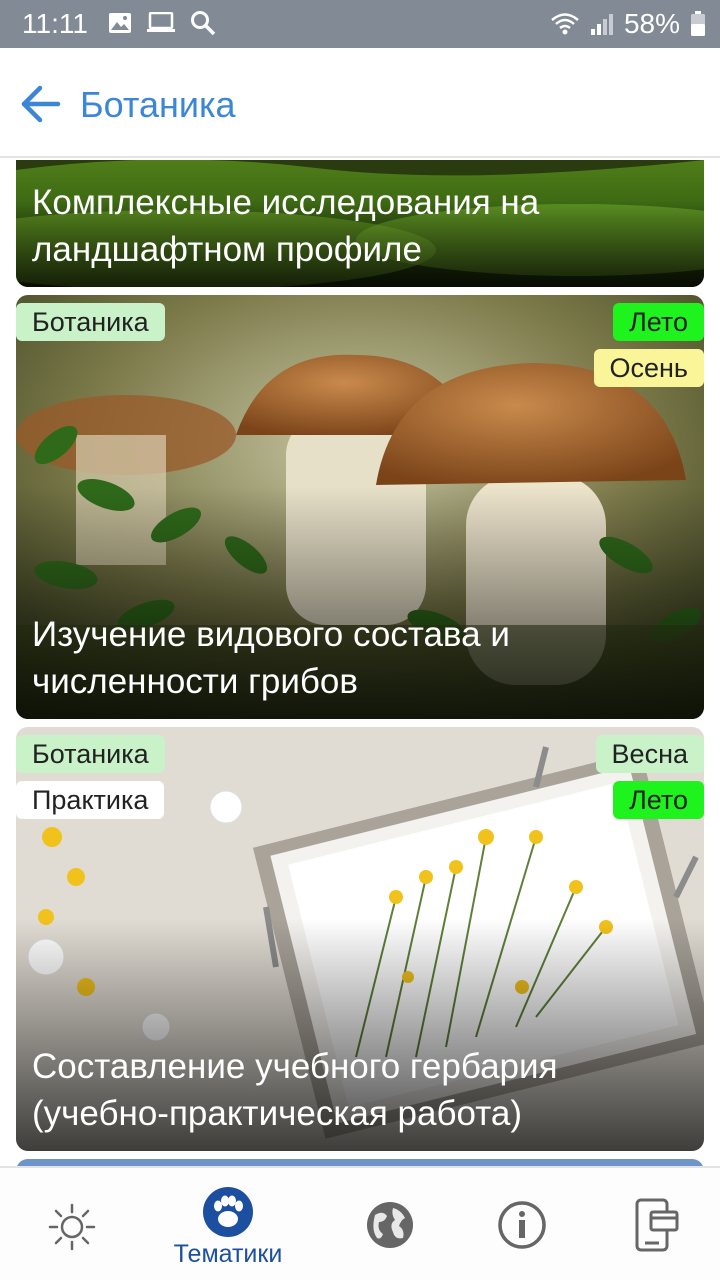  Describe the element at coordinates (649, 754) in the screenshot. I see `season-tag-spring: Весна` at that location.